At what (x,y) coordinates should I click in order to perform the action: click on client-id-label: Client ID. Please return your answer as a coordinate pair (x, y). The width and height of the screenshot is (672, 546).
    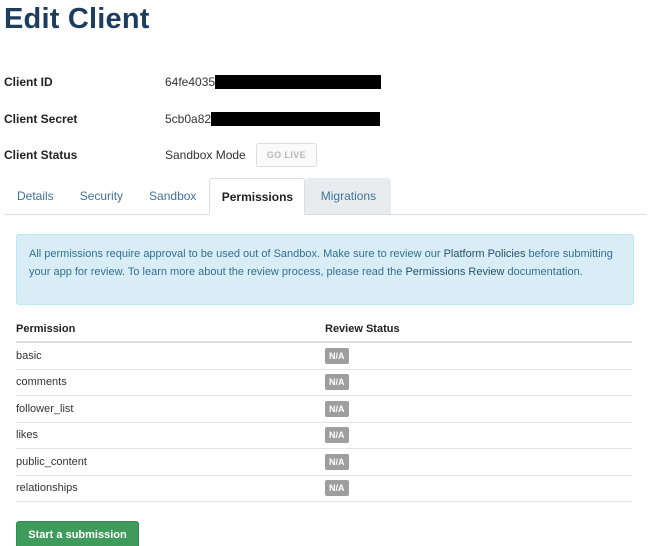
    Looking at the image, I should click on (28, 82).